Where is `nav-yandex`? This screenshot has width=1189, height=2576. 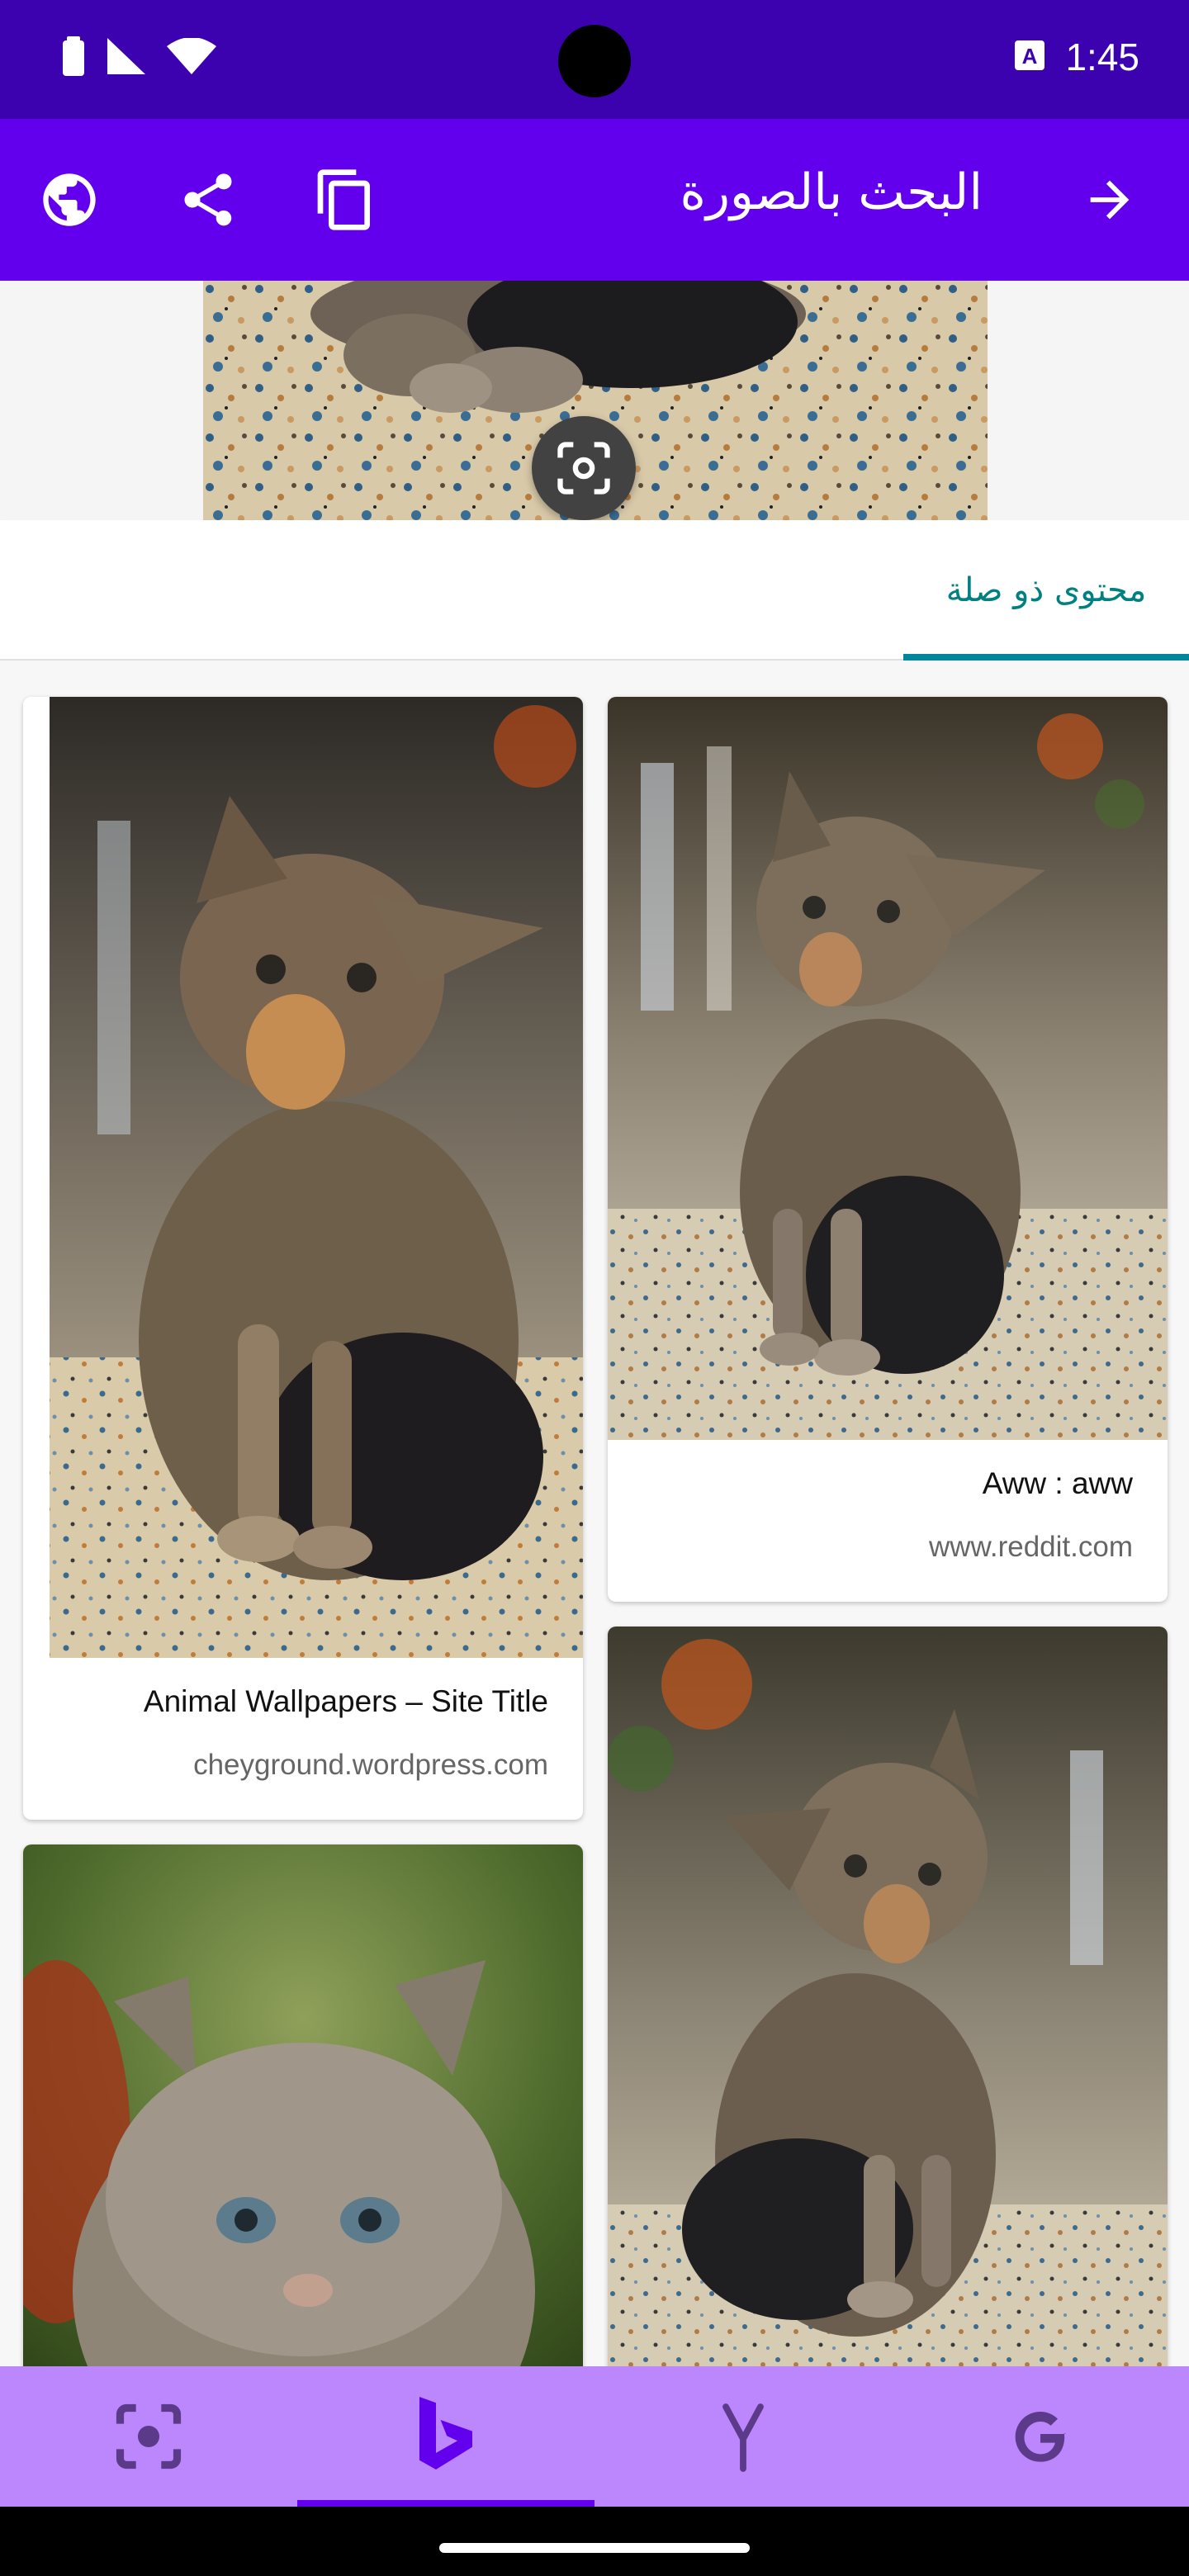 nav-yandex is located at coordinates (743, 2436).